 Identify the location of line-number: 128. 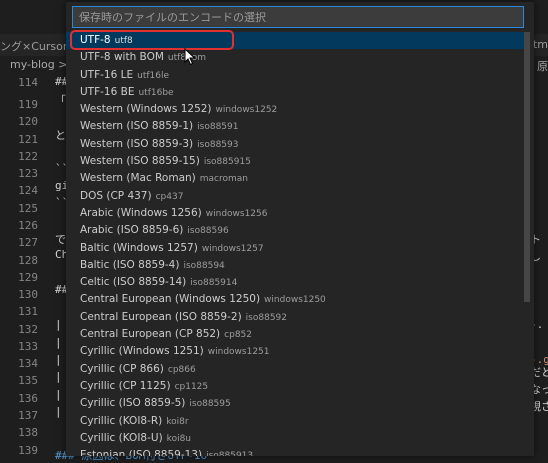
(28, 260).